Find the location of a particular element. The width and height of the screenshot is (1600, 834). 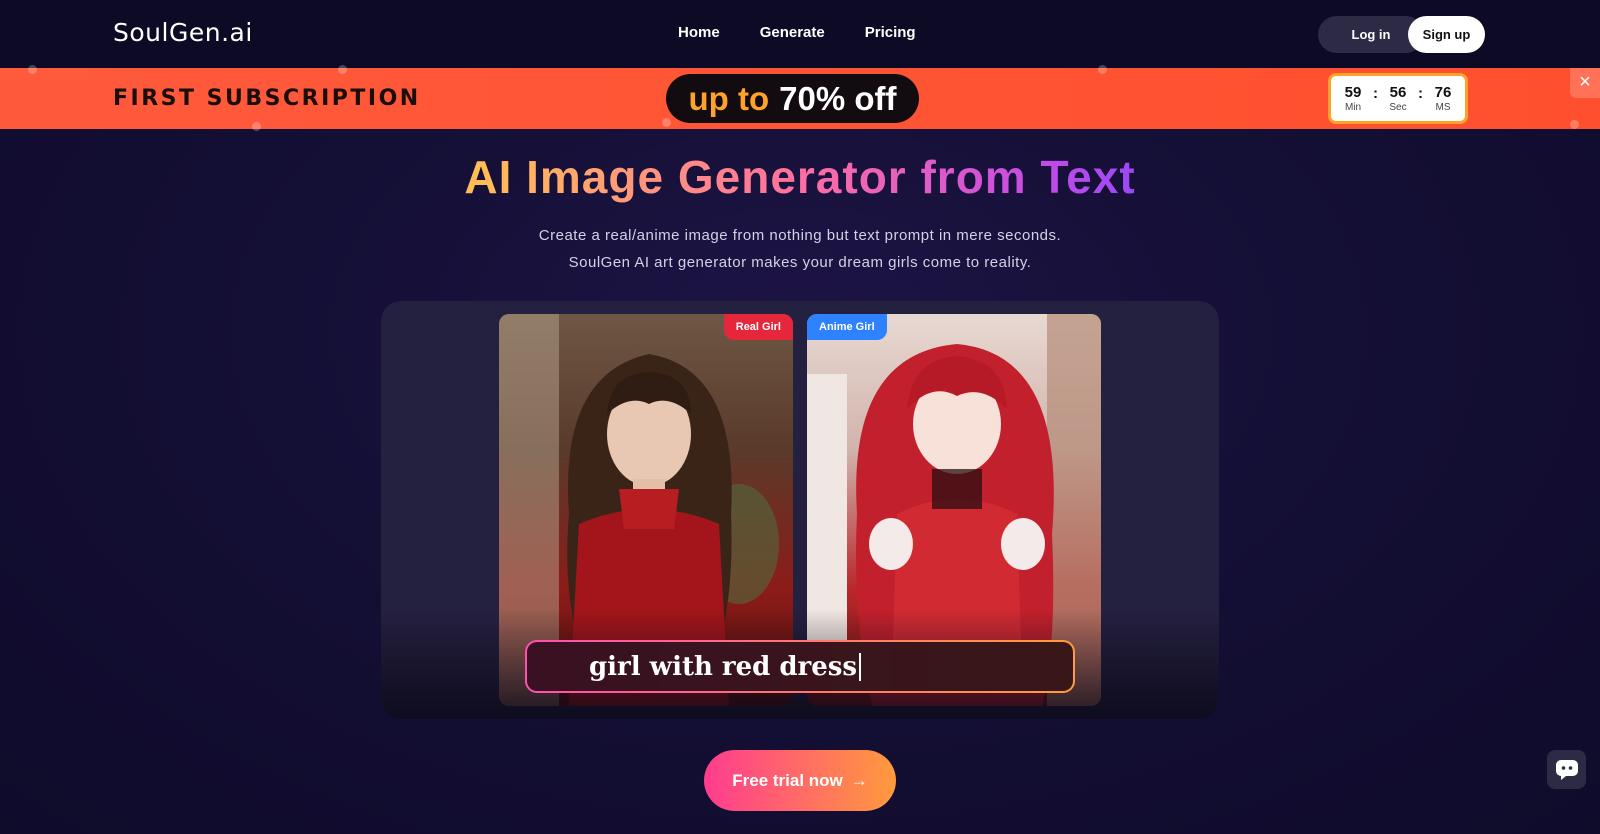

timer-minutes: 59 Min is located at coordinates (1353, 99).